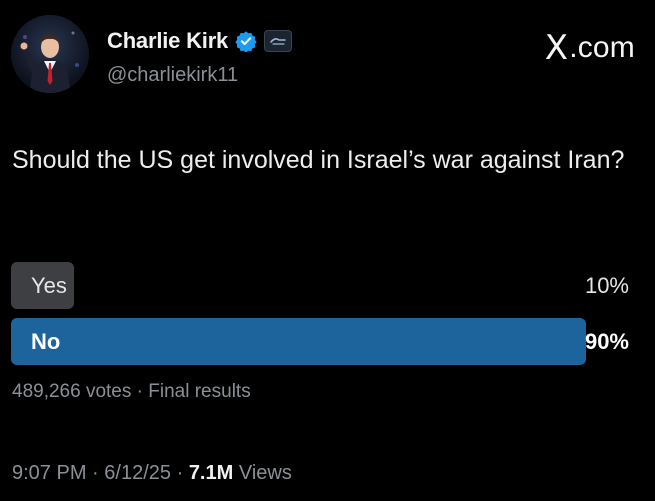  I want to click on poll-summary: 489,266 votes · Final results, so click(131, 392).